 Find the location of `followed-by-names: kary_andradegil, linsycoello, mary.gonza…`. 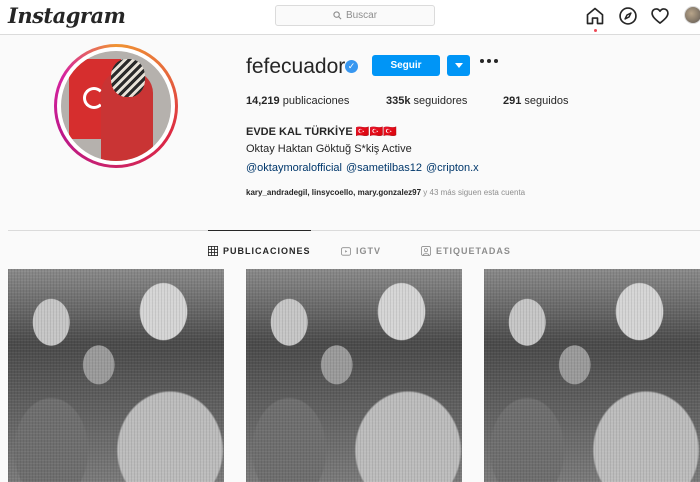

followed-by-names: kary_andradegil, linsycoello, mary.gonza… is located at coordinates (334, 192).